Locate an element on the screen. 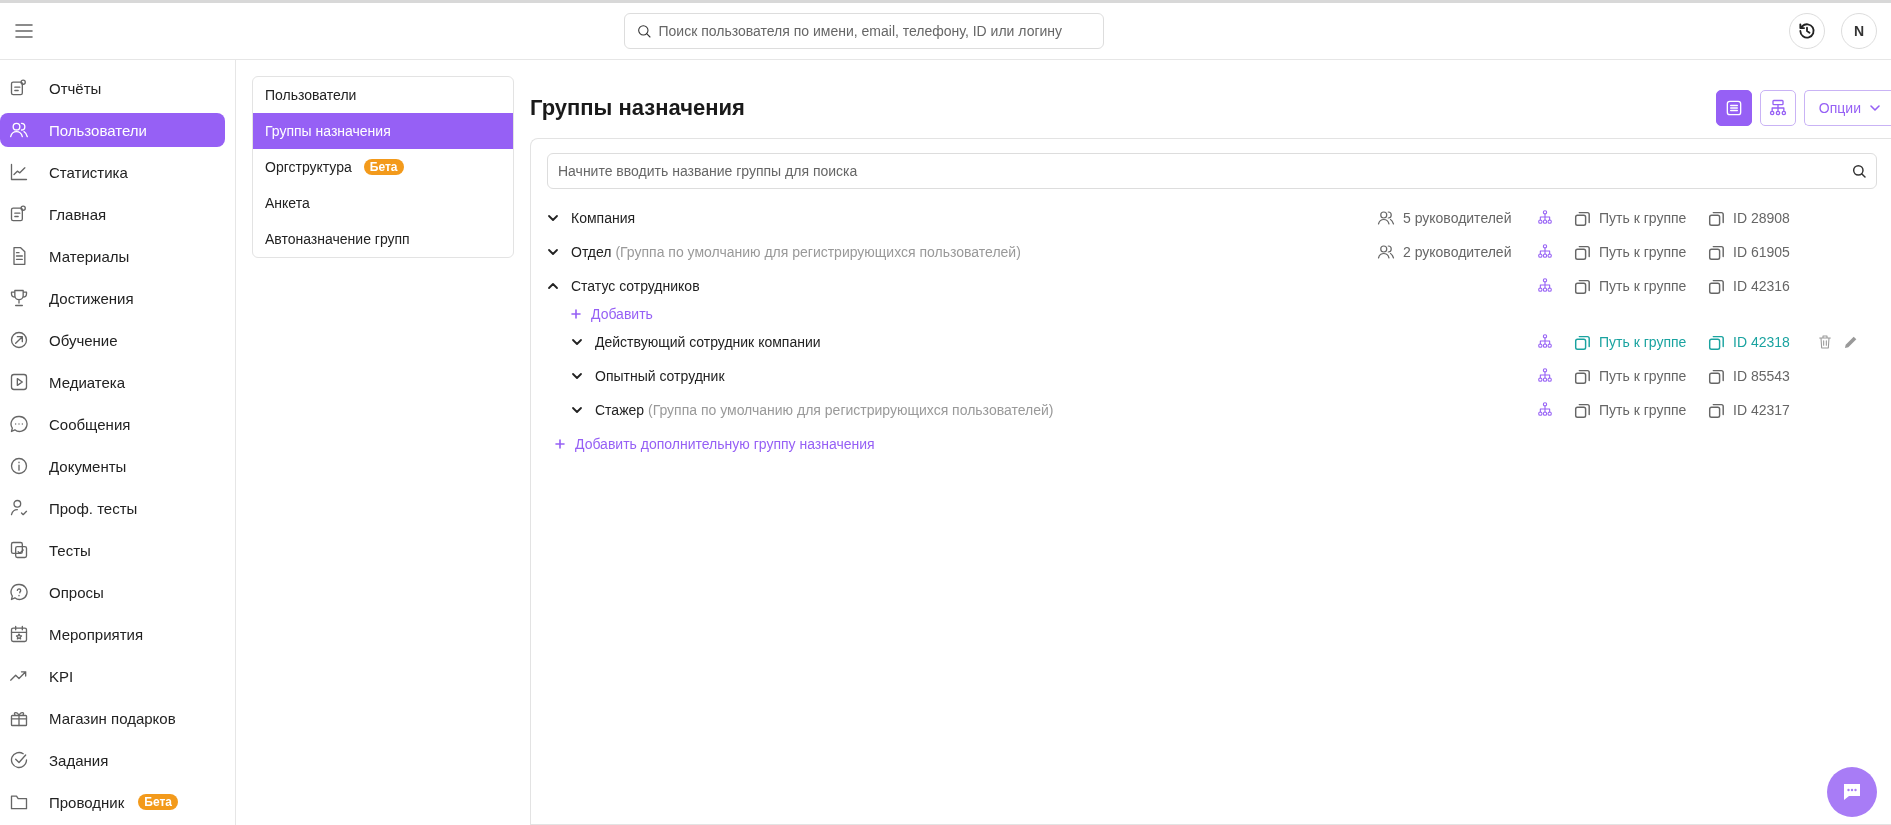 The width and height of the screenshot is (1891, 825). trash-icon is located at coordinates (1825, 342).